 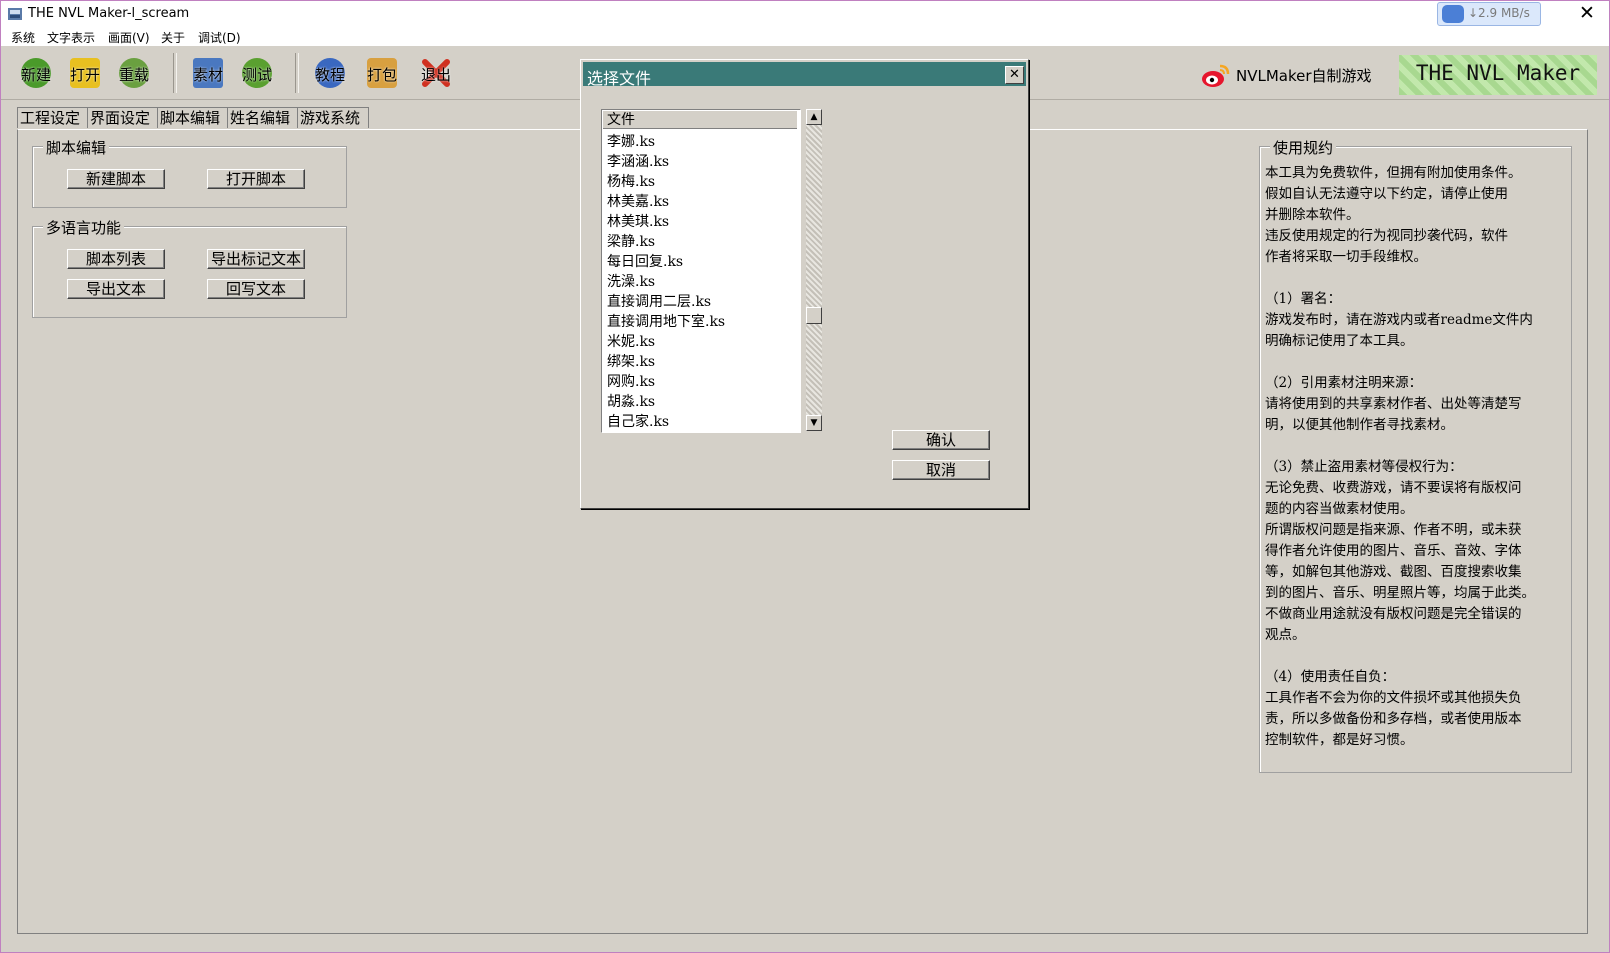 What do you see at coordinates (631, 361) in the screenshot?
I see `list-item: 绑架.ks` at bounding box center [631, 361].